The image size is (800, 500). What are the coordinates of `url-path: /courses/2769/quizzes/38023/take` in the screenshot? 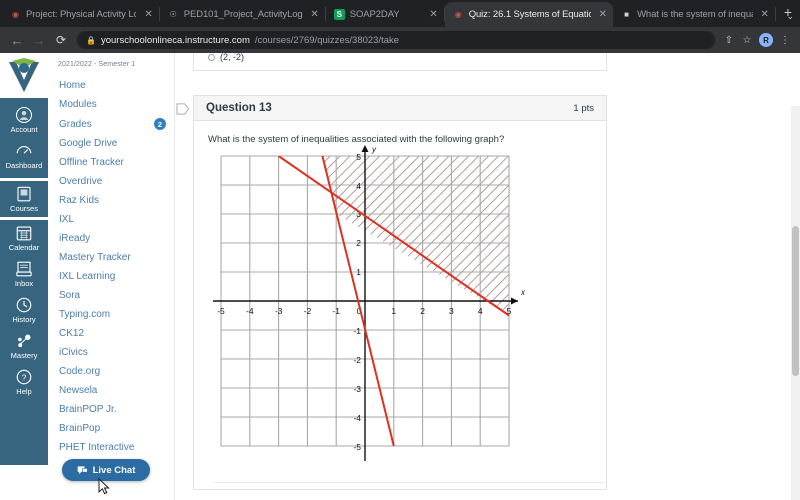 It's located at (327, 40).